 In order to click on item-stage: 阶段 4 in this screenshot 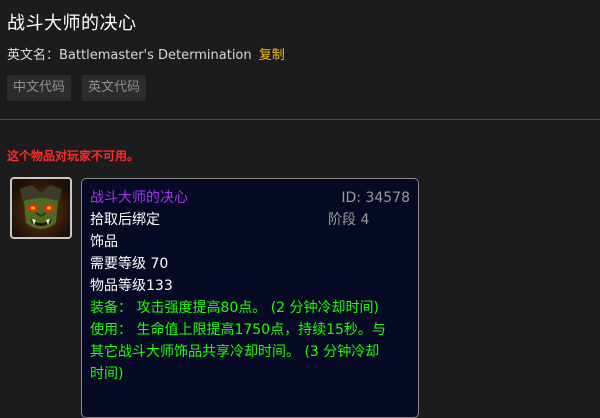, I will do `click(349, 220)`.